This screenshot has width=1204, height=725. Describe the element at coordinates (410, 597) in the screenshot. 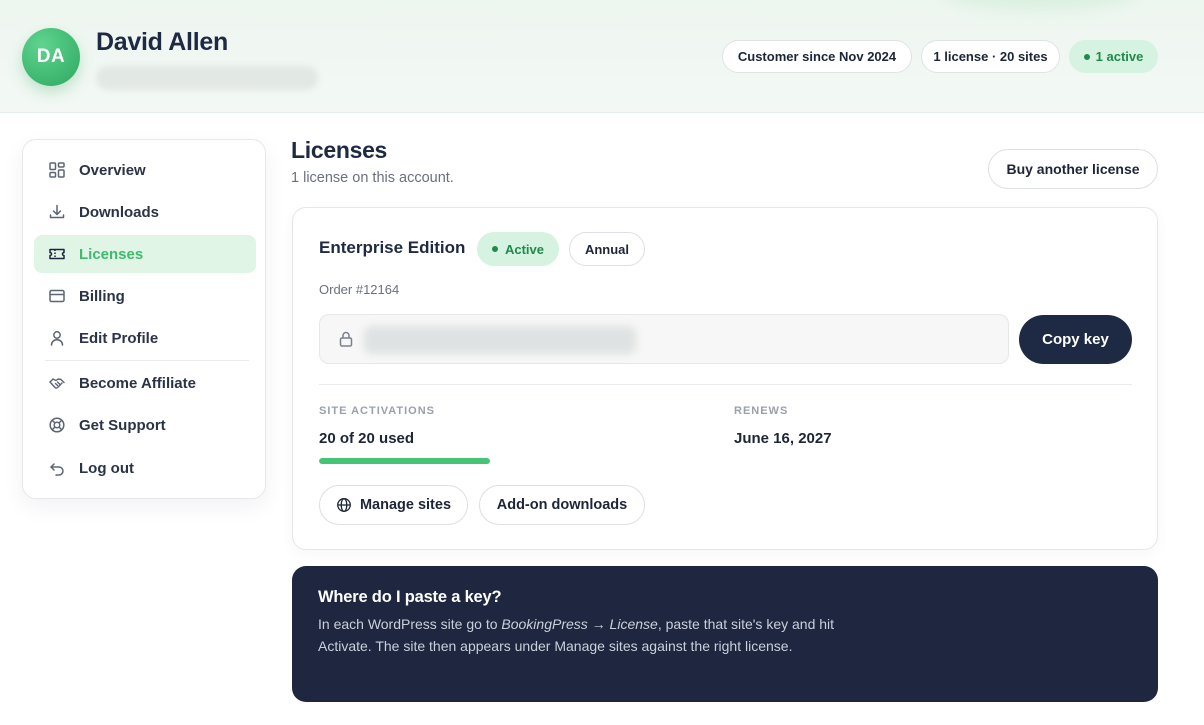

I see `help-title: Where do I paste a key?` at that location.